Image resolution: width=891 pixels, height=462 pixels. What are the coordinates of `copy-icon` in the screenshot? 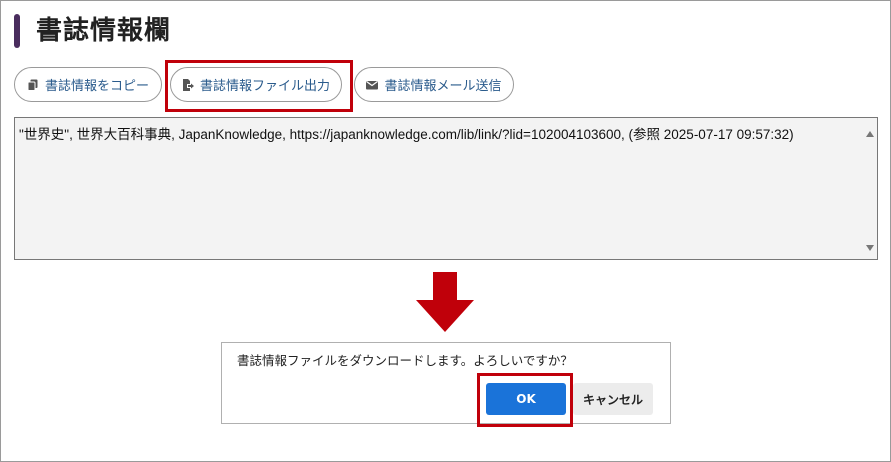 It's located at (32, 85).